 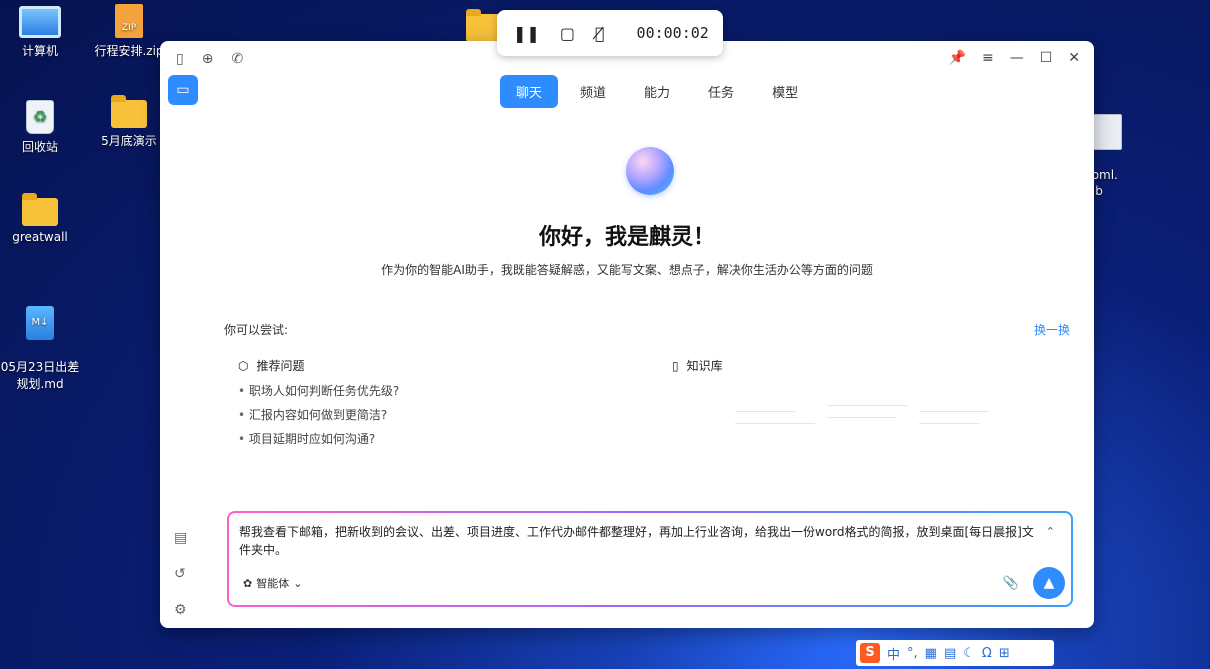 What do you see at coordinates (704, 366) in the screenshot?
I see `knowledge-title: 知识库` at bounding box center [704, 366].